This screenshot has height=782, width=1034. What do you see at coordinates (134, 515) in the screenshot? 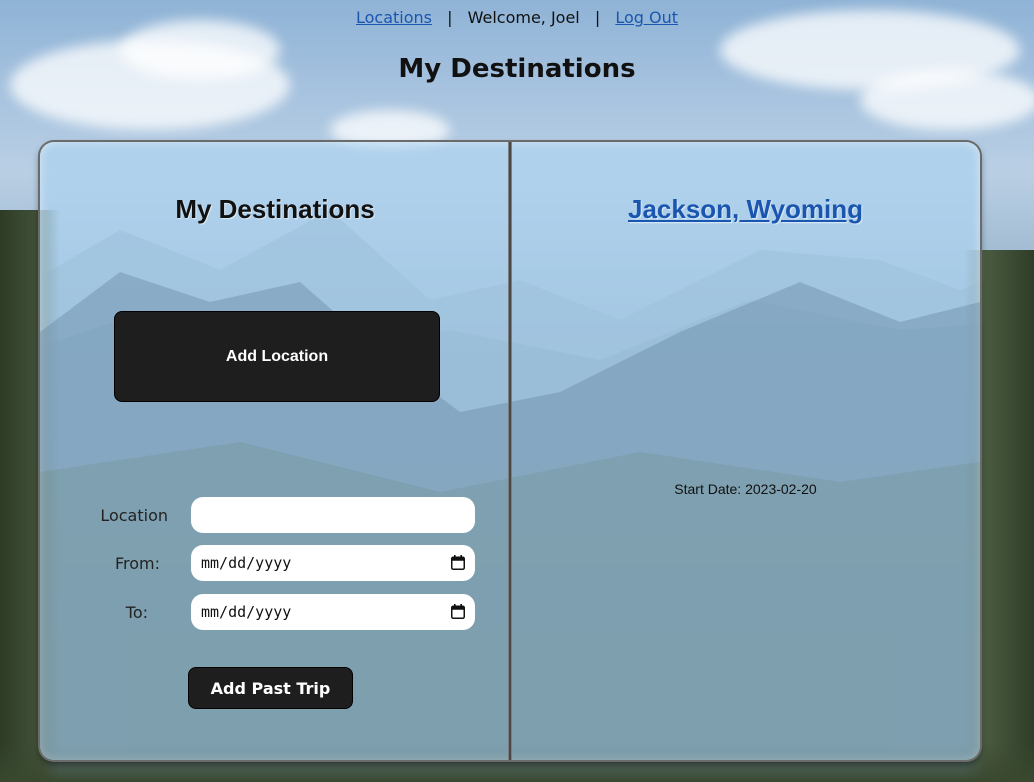
I see `location-label: Location` at bounding box center [134, 515].